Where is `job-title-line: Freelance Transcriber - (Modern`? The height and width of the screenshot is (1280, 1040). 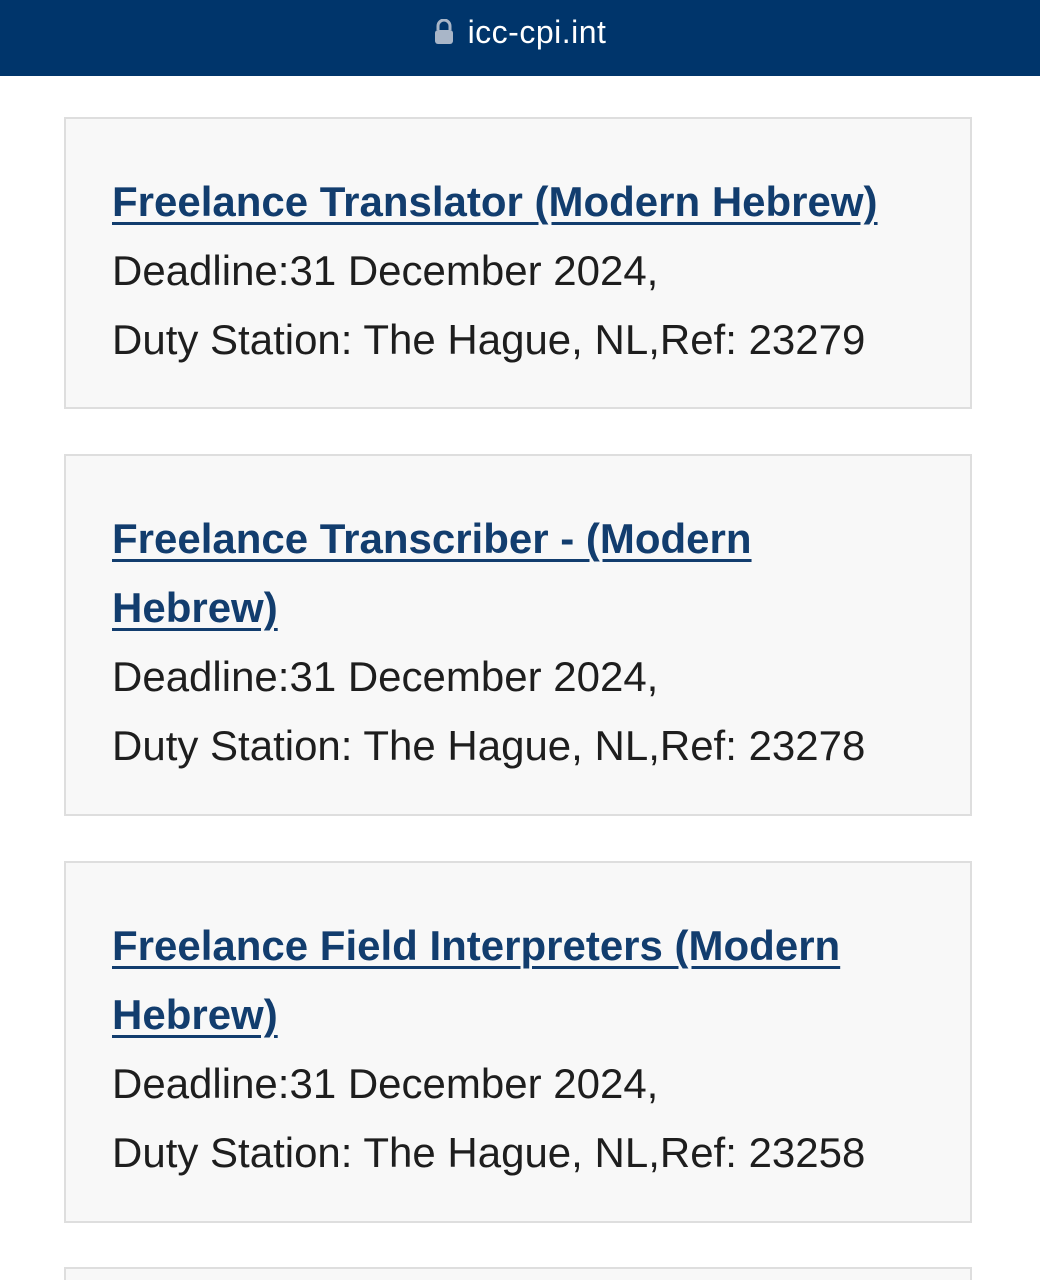 job-title-line: Freelance Transcriber - (Modern is located at coordinates (432, 538).